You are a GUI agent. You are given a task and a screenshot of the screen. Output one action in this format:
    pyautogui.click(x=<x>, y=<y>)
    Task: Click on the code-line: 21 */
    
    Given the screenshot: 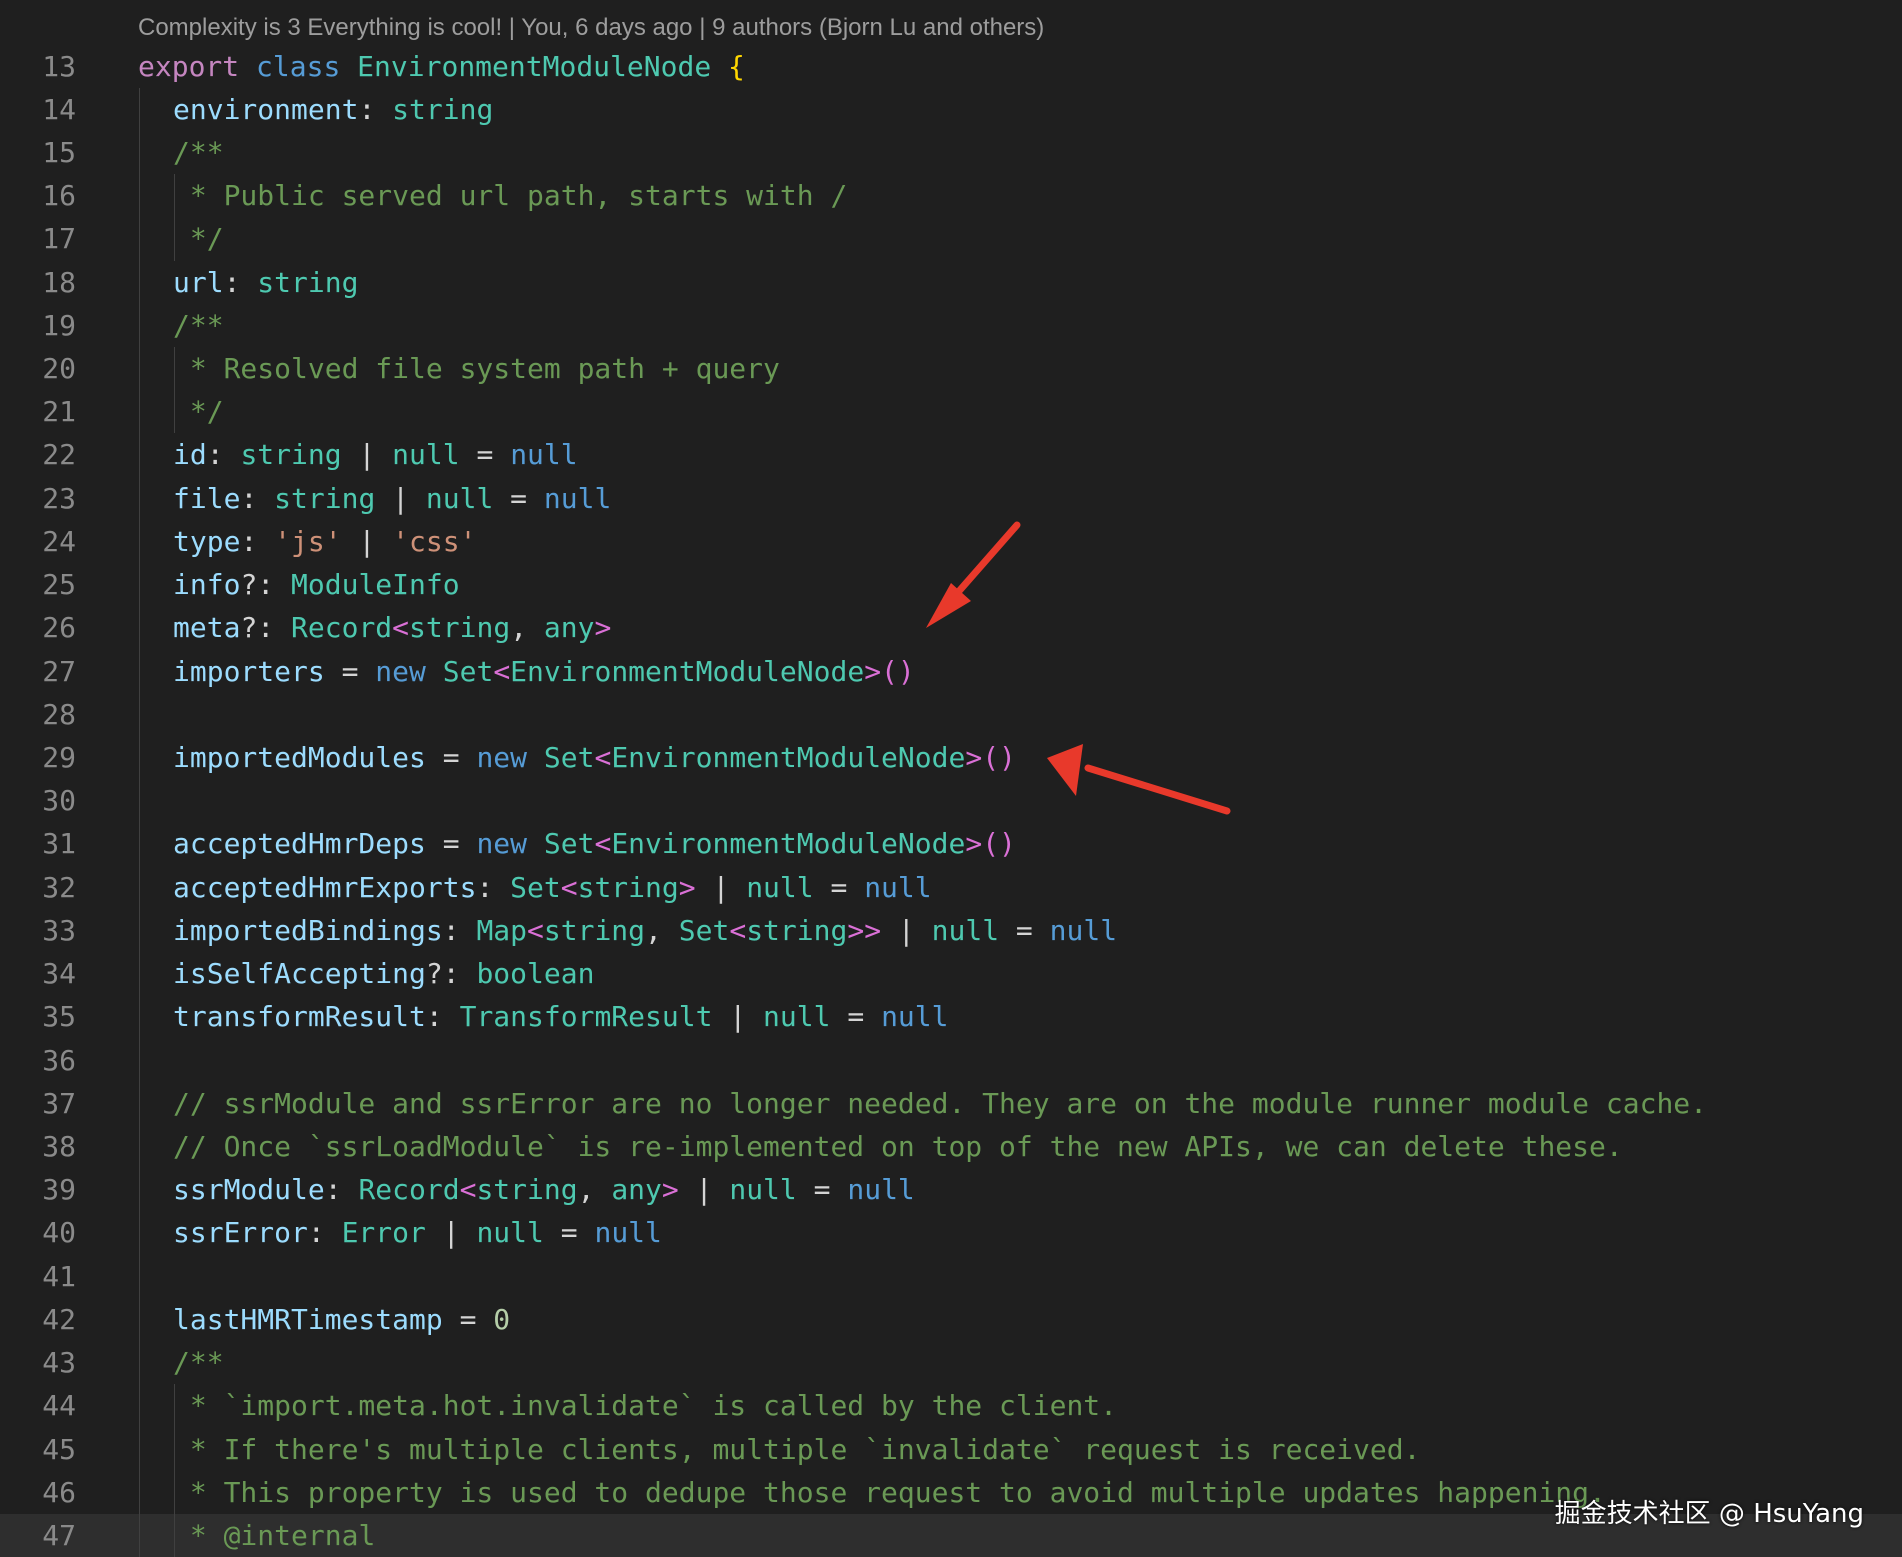 What is the action you would take?
    pyautogui.click(x=951, y=411)
    